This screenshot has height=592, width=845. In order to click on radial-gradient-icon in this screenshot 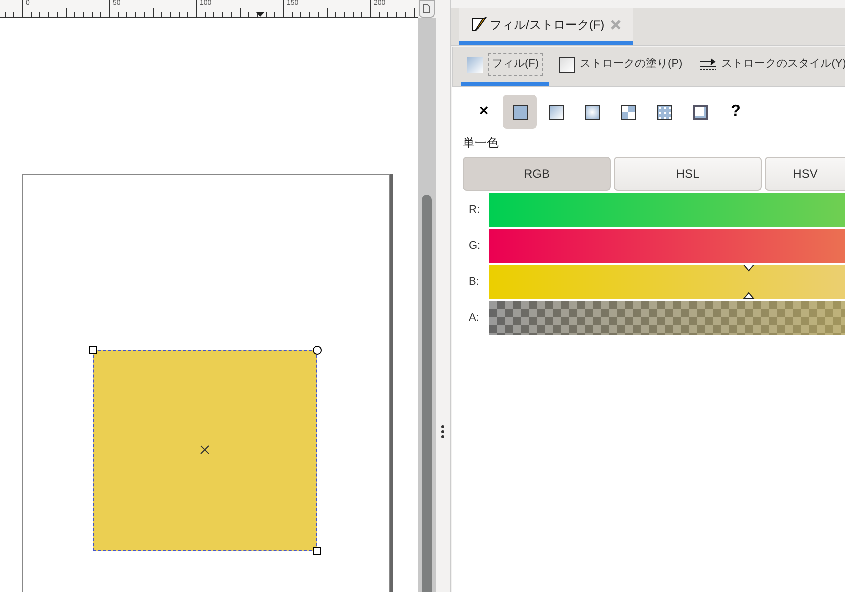, I will do `click(592, 112)`.